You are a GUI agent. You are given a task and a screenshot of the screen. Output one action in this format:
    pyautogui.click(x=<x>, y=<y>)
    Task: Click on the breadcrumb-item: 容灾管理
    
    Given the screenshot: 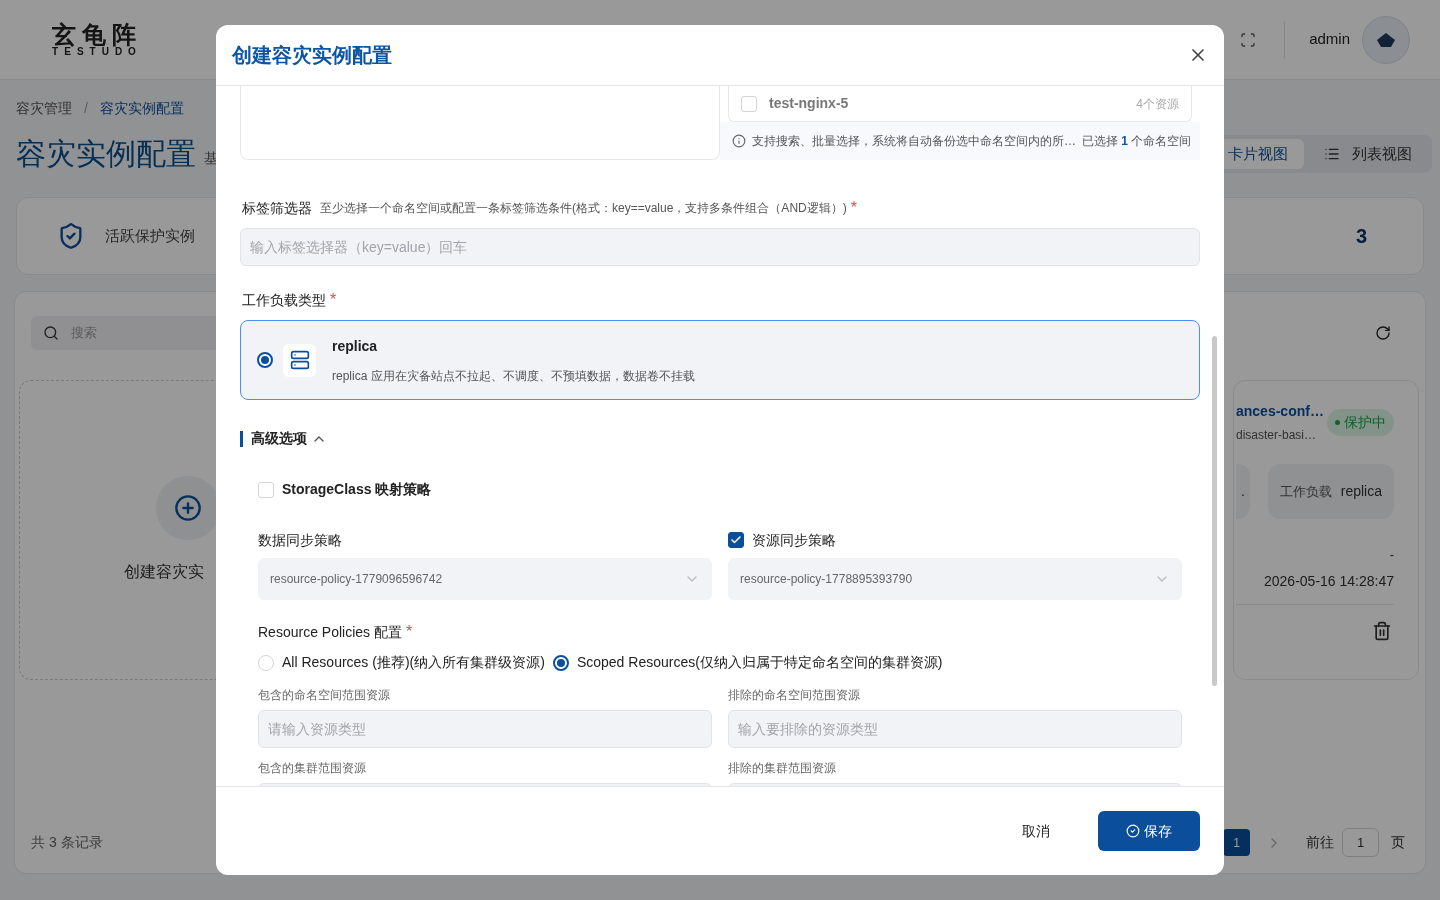 What is the action you would take?
    pyautogui.click(x=44, y=108)
    